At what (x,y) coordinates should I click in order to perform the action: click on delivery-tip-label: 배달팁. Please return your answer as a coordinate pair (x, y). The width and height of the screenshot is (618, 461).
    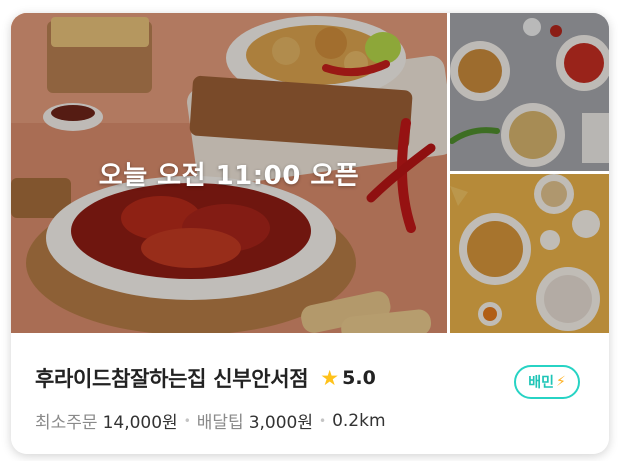
    Looking at the image, I should click on (220, 423).